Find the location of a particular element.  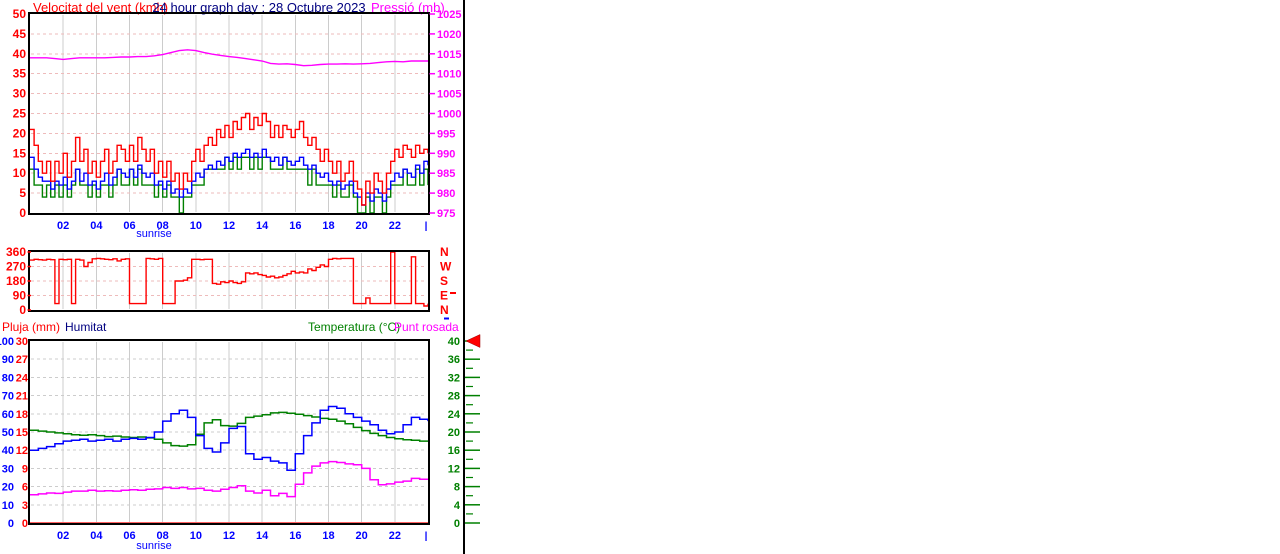

axis-tick-label: 1005 is located at coordinates (449, 95).